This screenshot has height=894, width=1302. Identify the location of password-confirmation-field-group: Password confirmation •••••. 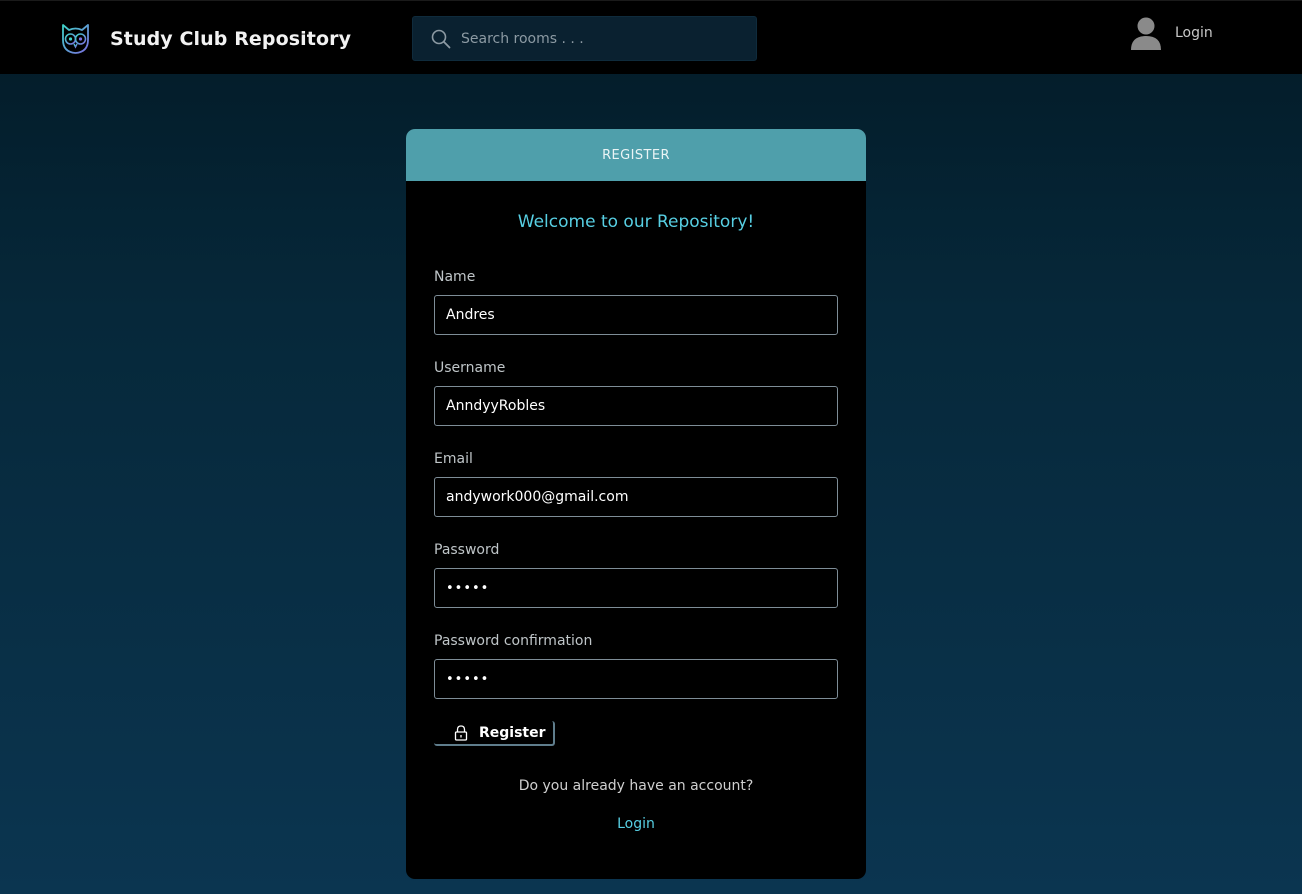
(636, 666).